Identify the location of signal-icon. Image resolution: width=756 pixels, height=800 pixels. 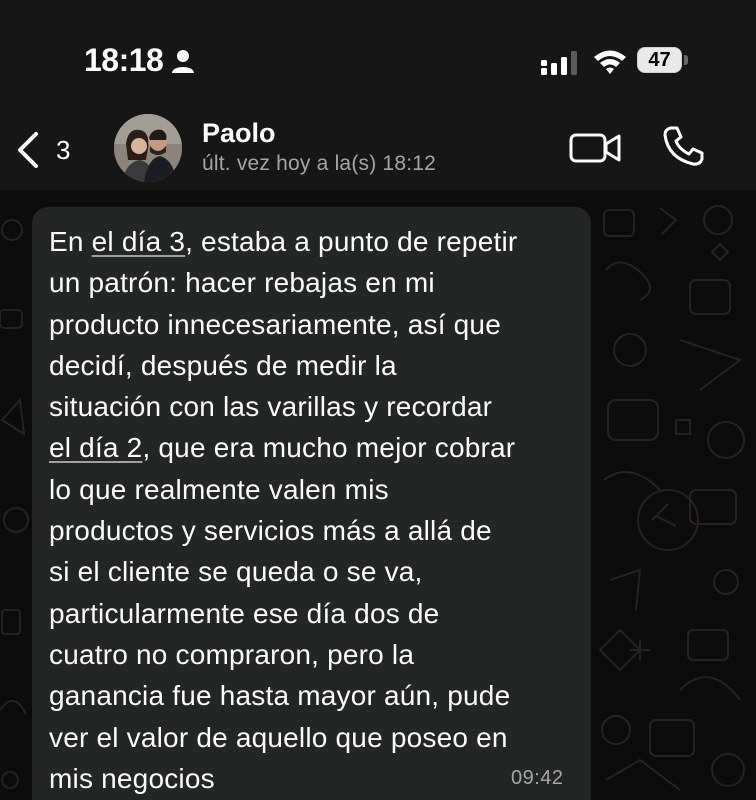
(559, 63).